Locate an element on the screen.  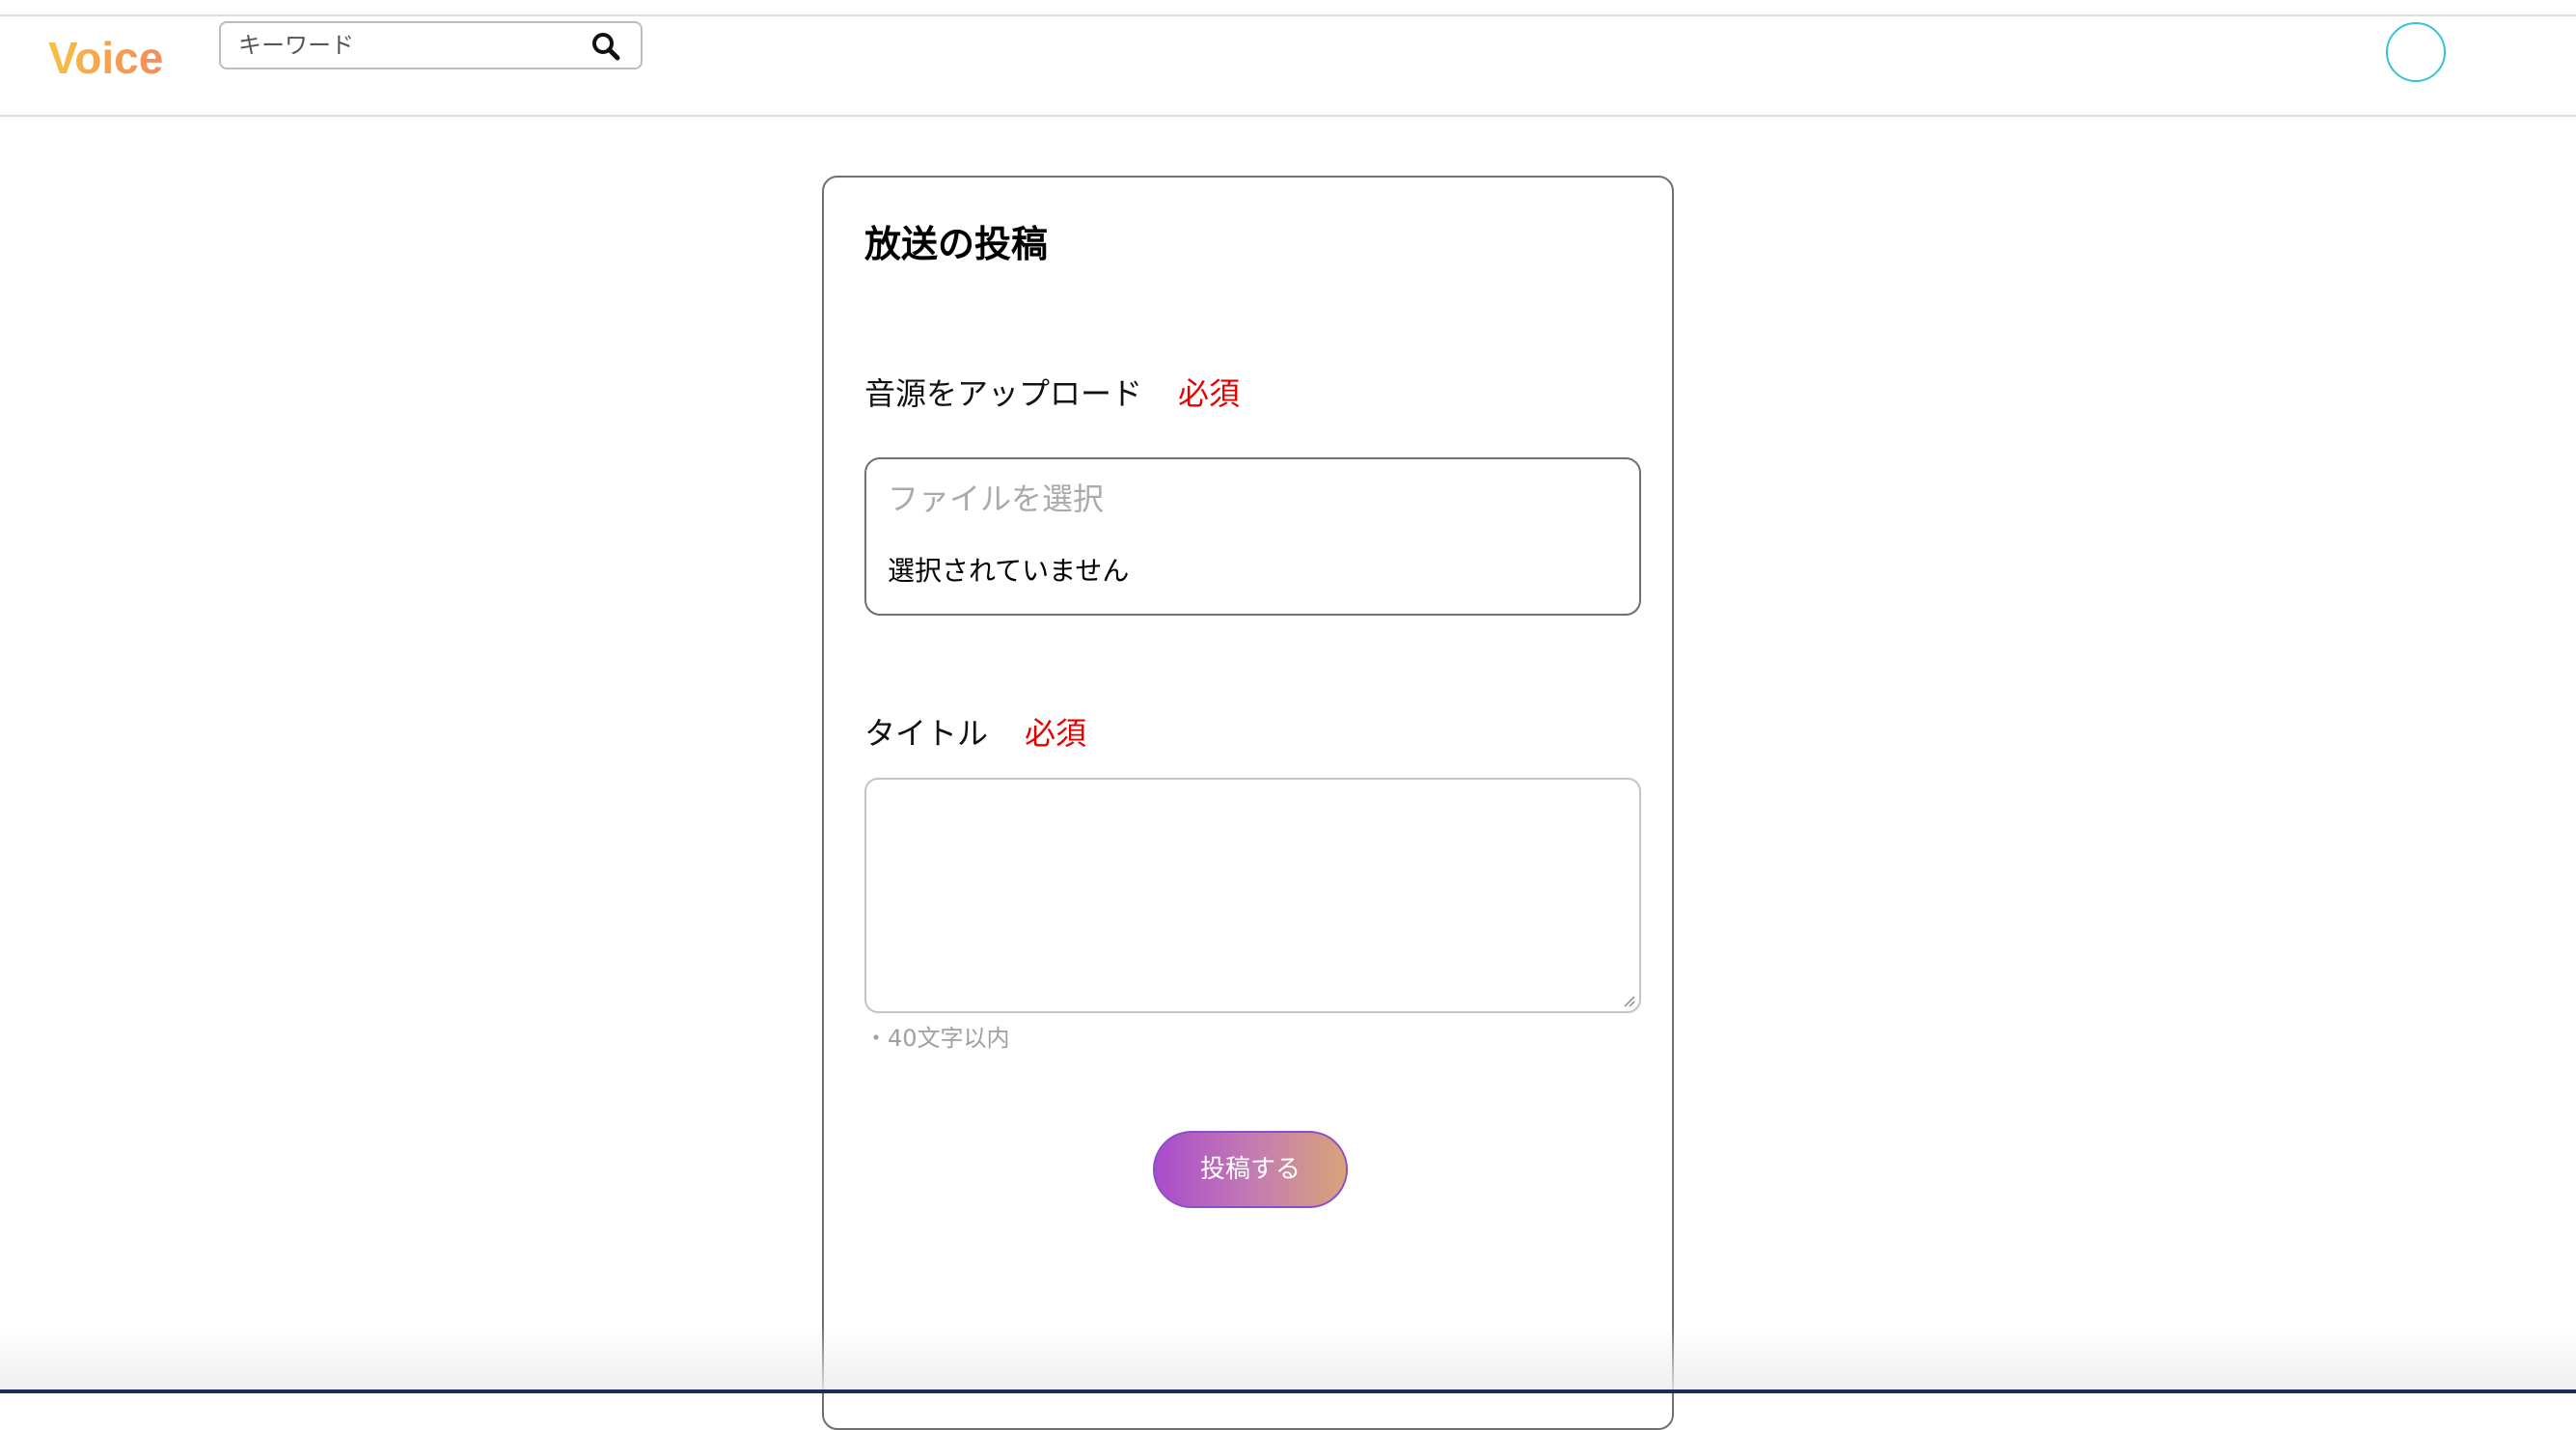
file-status-text: 選択されていません is located at coordinates (1009, 571).